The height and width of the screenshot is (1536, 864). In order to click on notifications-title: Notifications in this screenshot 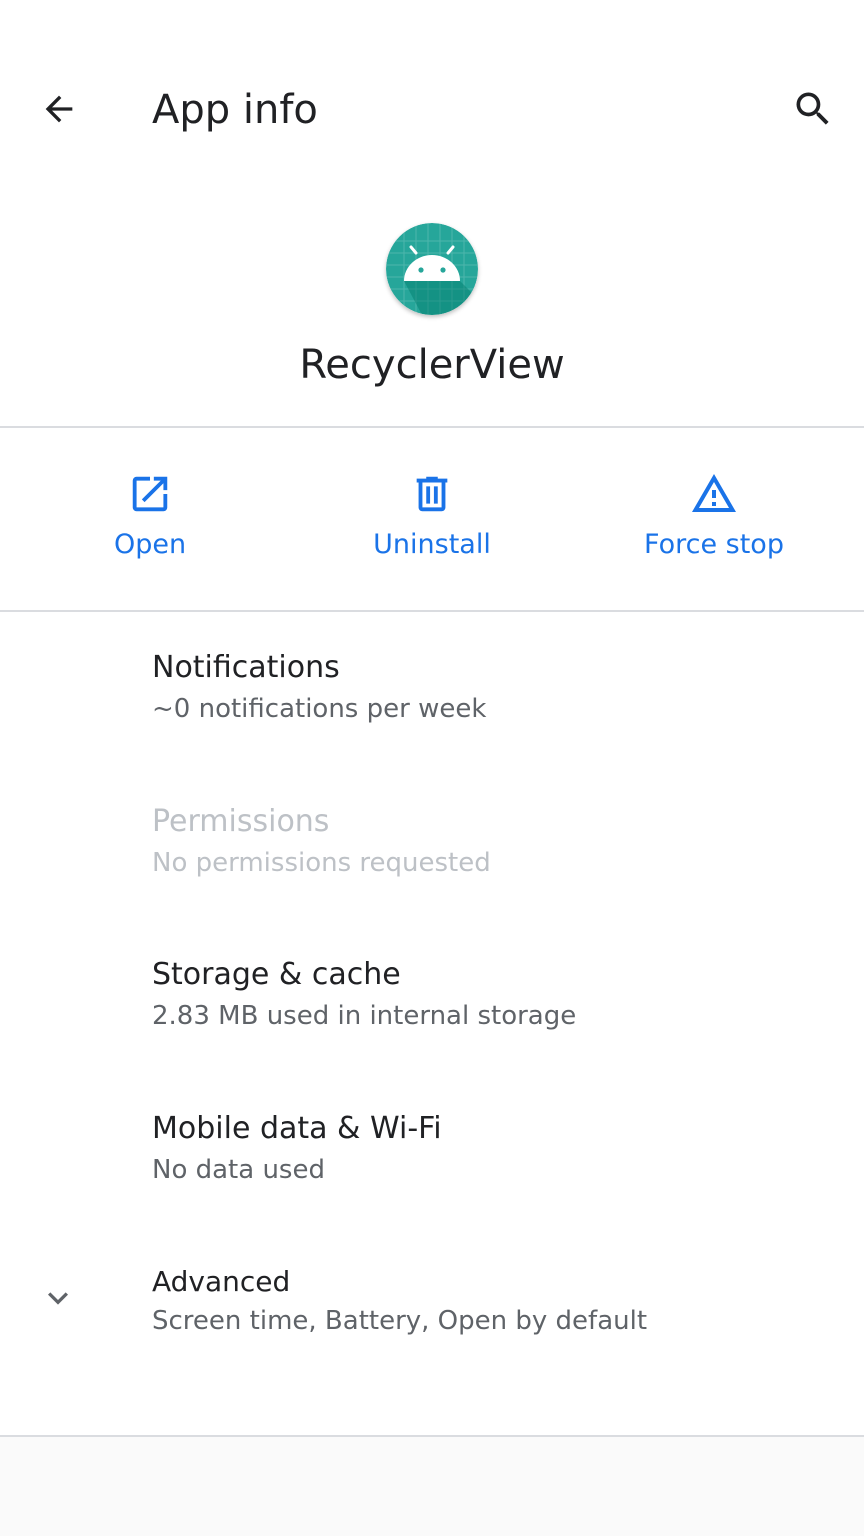, I will do `click(246, 667)`.